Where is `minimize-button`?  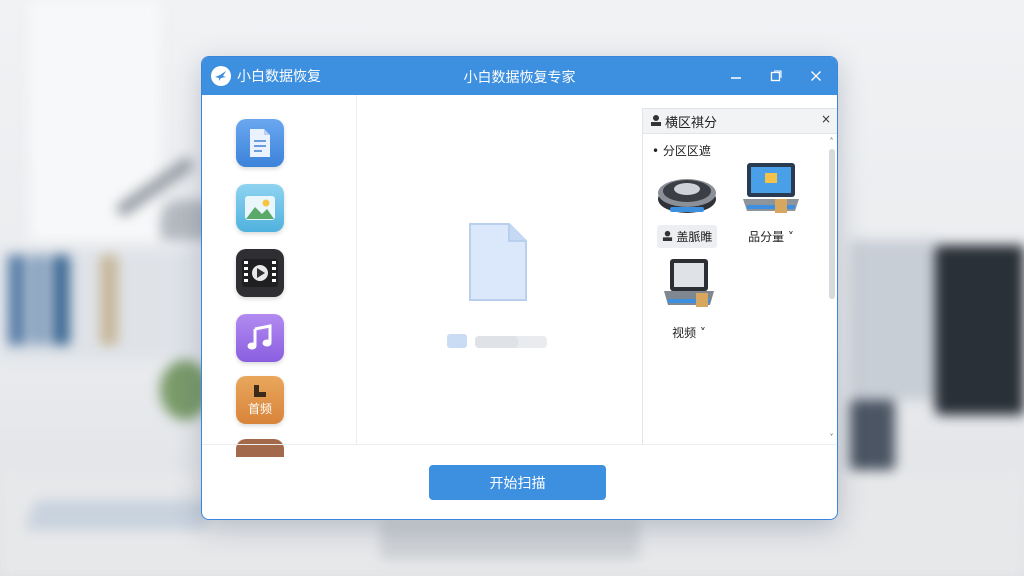 minimize-button is located at coordinates (736, 76).